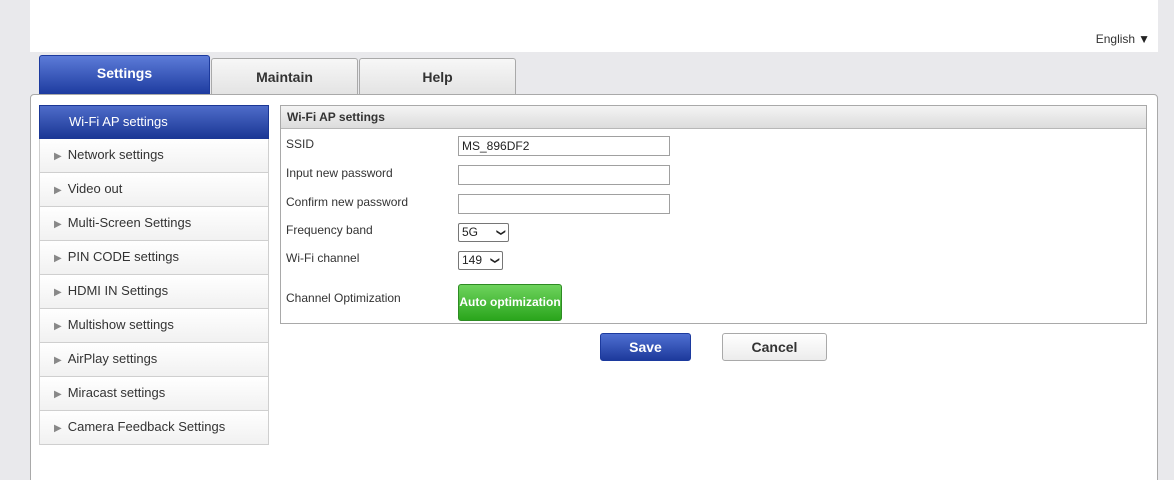  I want to click on wifi-channel-select: 149 ❯, so click(480, 260).